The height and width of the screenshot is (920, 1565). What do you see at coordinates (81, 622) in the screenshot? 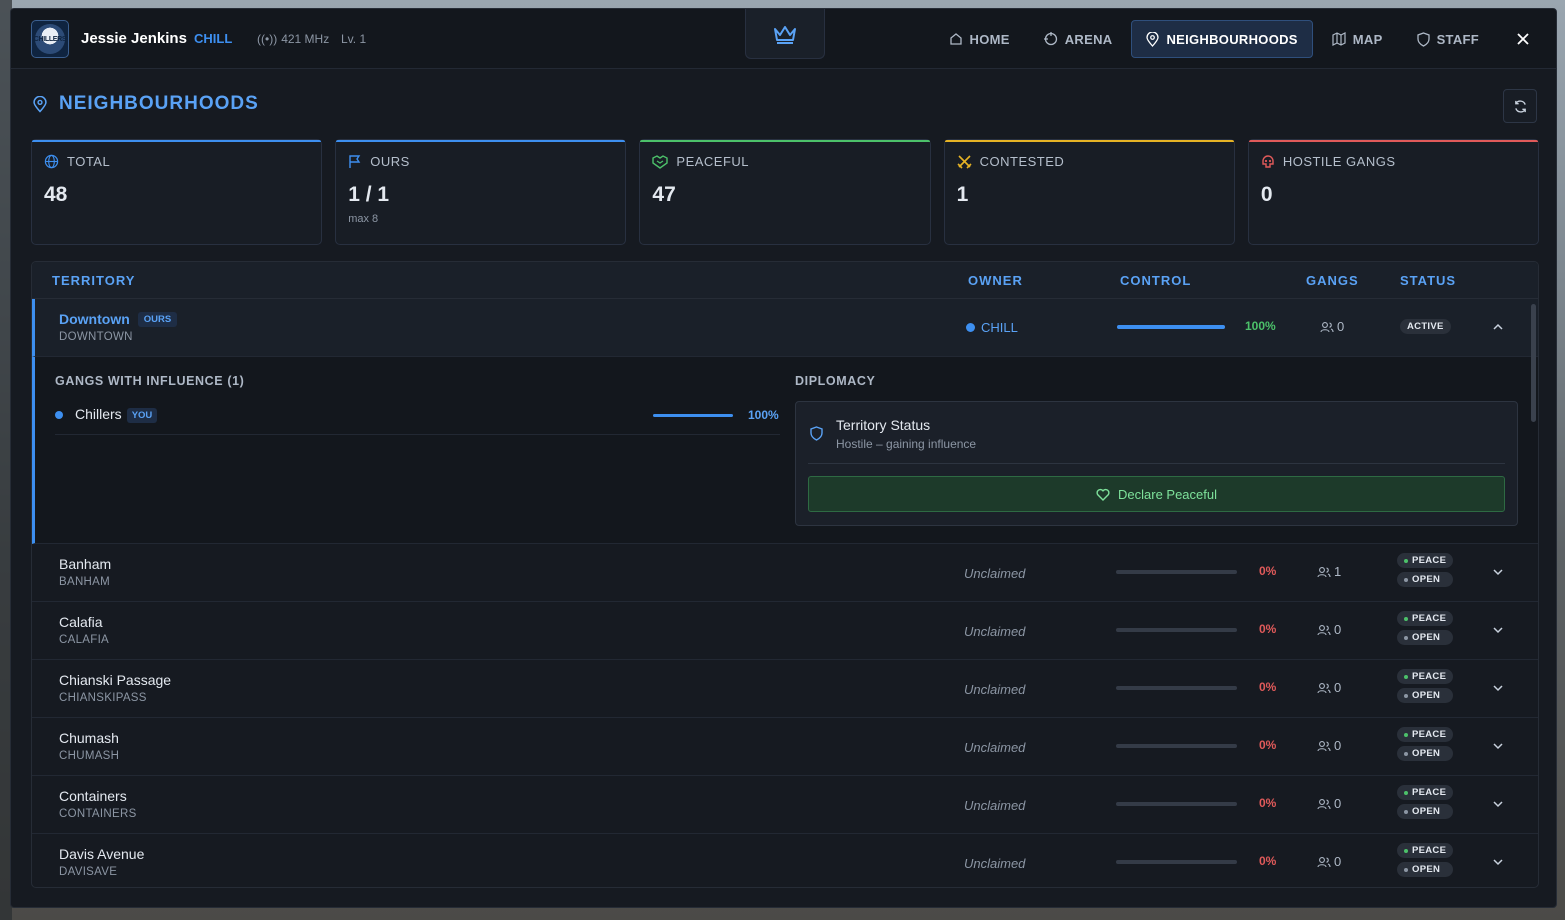
I see `territory-name: Calafia` at bounding box center [81, 622].